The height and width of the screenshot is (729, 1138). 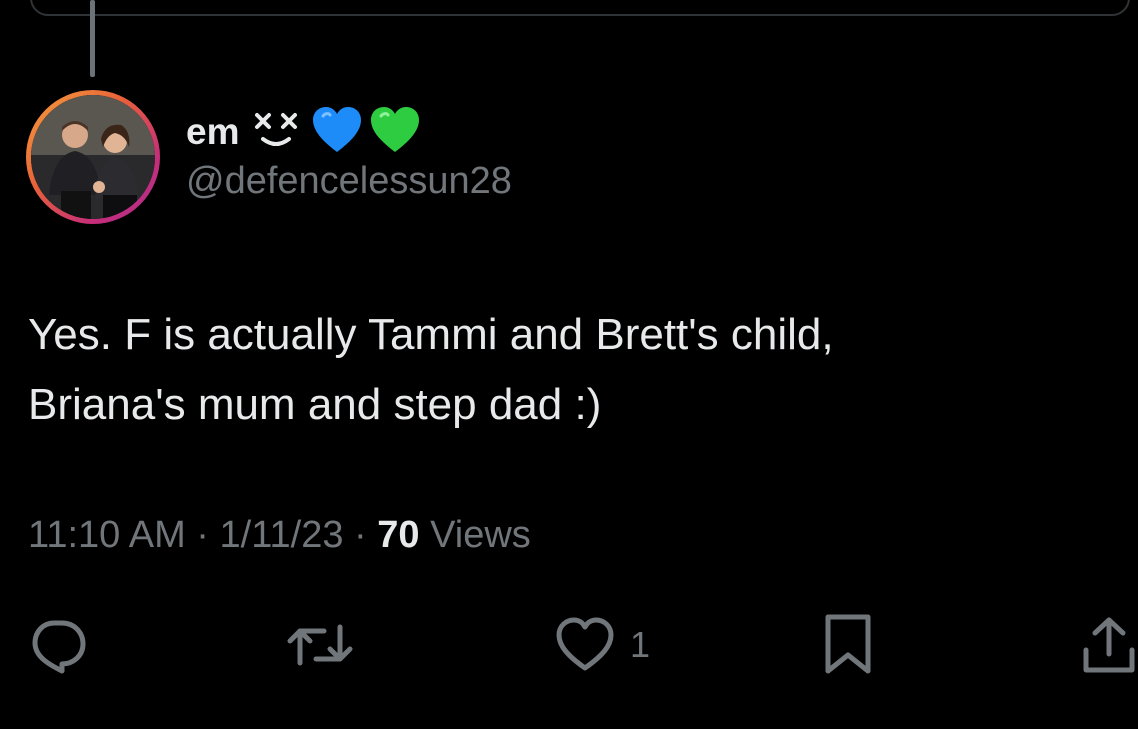 I want to click on like-count: 1, so click(x=640, y=644).